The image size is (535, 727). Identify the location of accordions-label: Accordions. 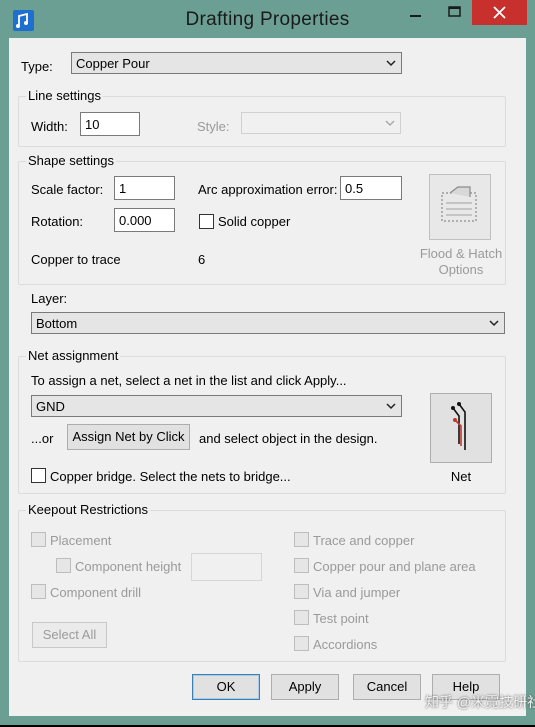
(345, 644).